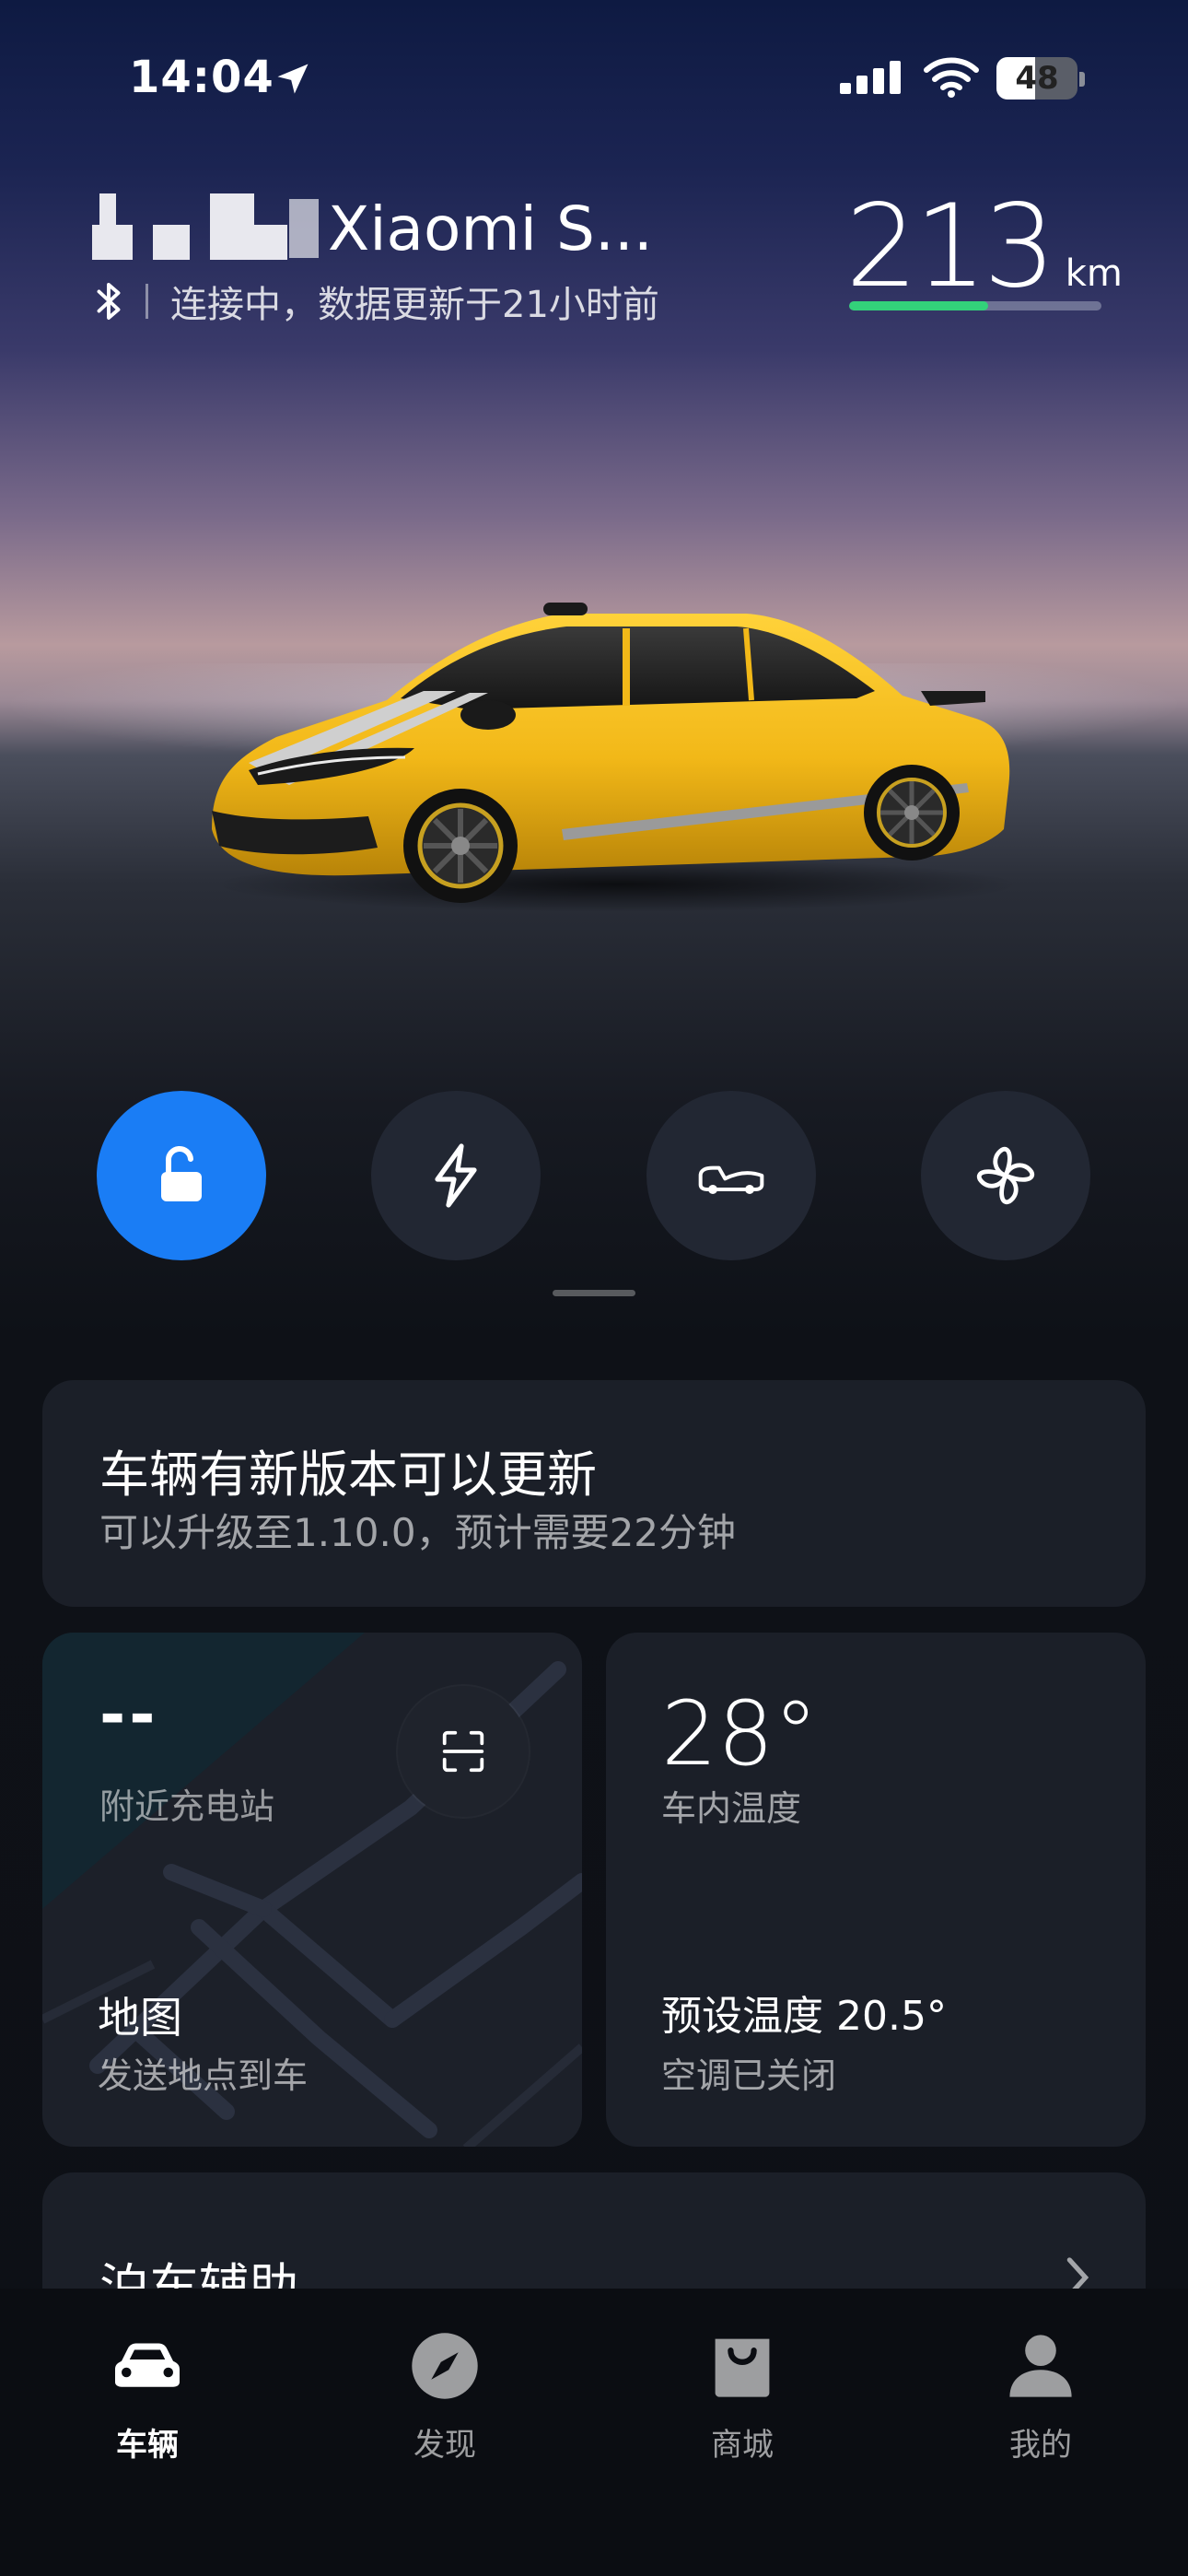  I want to click on bottom-tab-bar: 车辆 发现 商城 我的, so click(594, 2432).